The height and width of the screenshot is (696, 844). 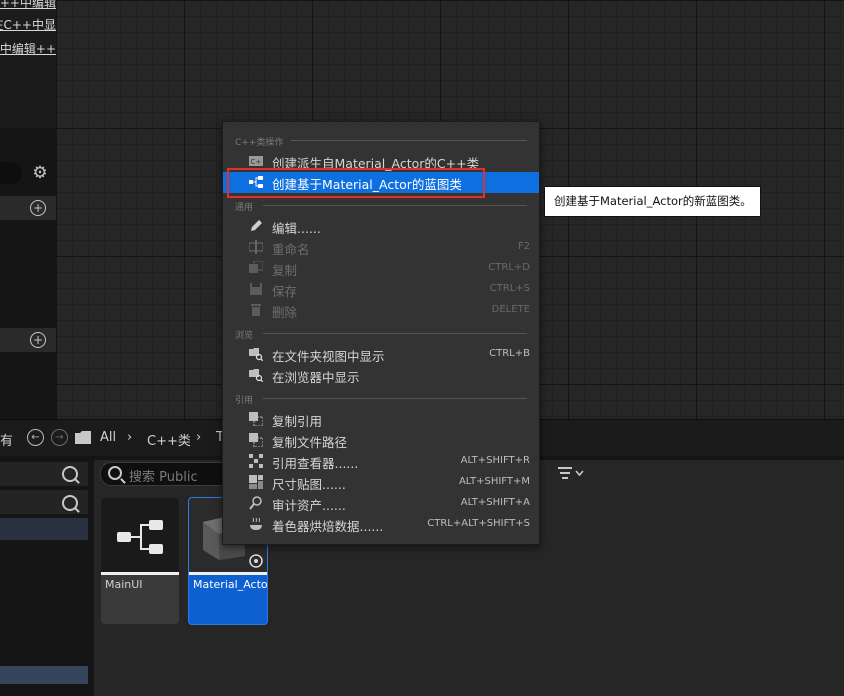 What do you see at coordinates (256, 461) in the screenshot?
I see `reference-viewer-icon` at bounding box center [256, 461].